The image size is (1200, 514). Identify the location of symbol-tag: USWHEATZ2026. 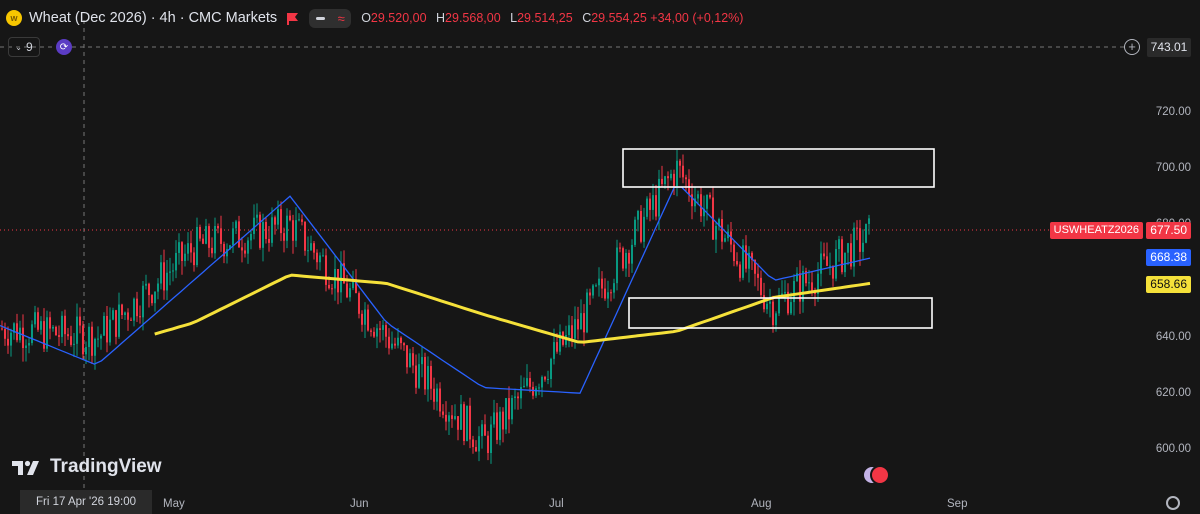
(1096, 230).